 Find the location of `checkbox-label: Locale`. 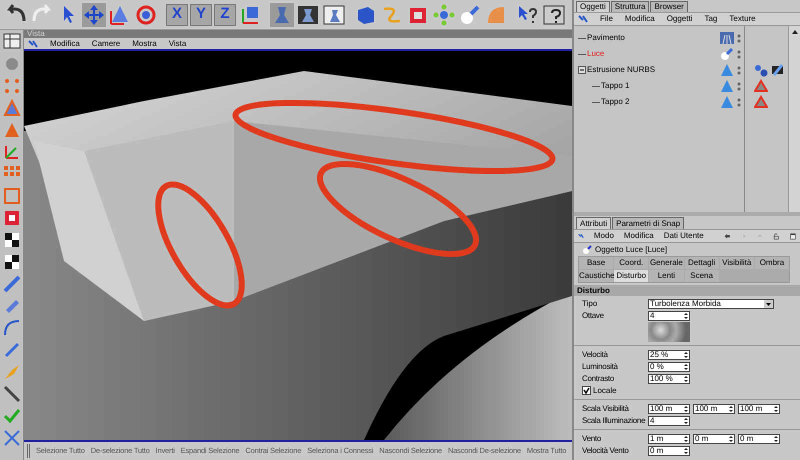

checkbox-label: Locale is located at coordinates (605, 390).